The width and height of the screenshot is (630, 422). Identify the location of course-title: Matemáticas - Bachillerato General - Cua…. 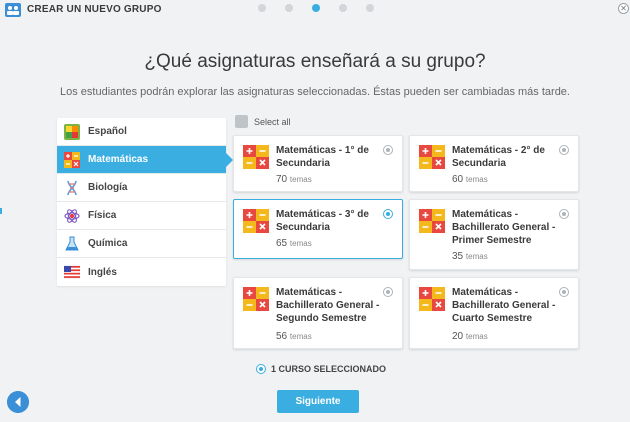
(504, 305).